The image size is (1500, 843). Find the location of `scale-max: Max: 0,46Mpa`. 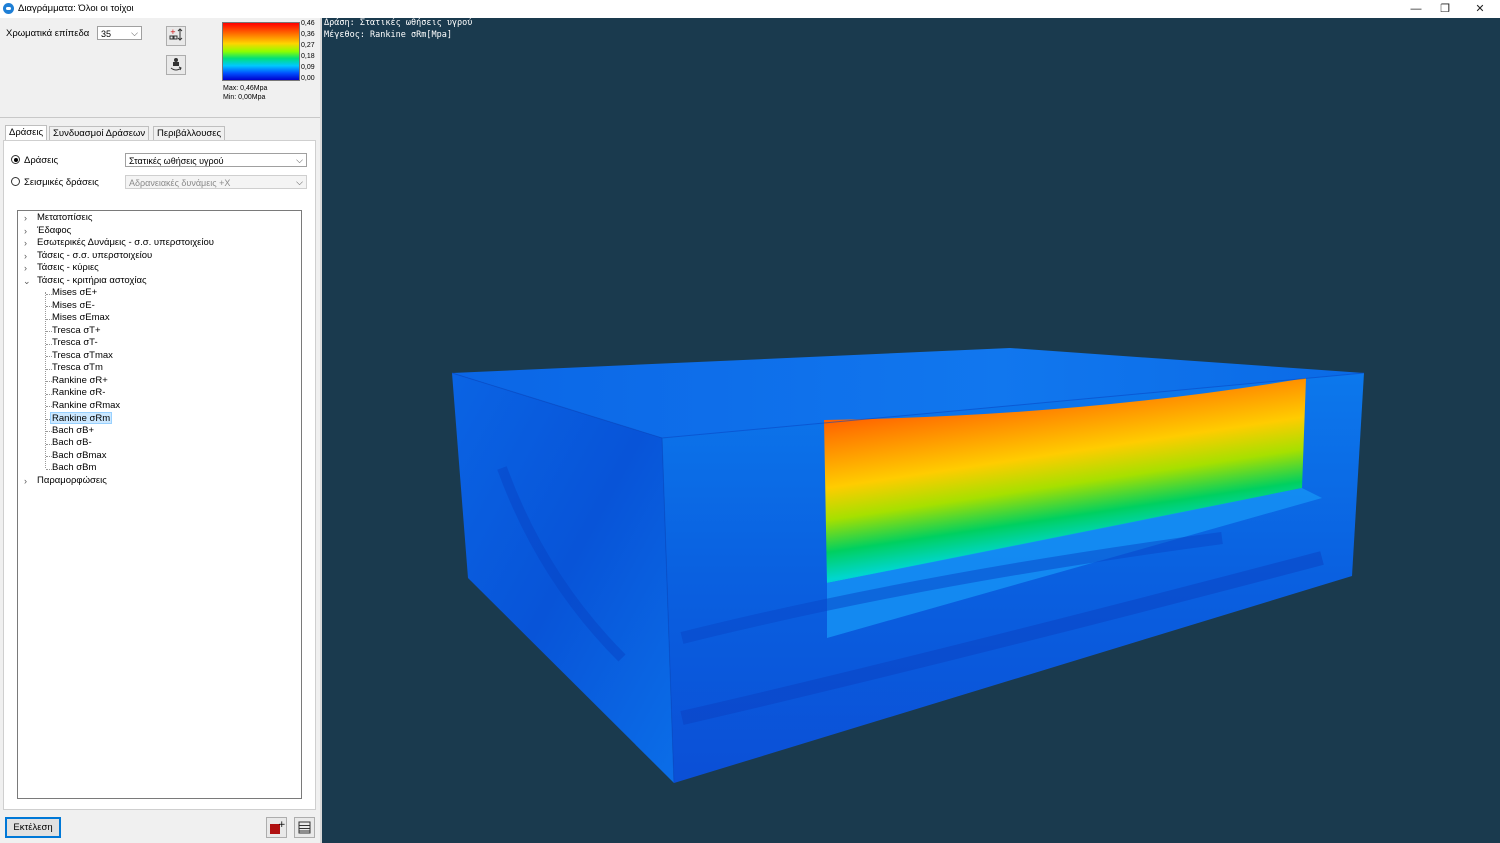

scale-max: Max: 0,46Mpa is located at coordinates (245, 88).